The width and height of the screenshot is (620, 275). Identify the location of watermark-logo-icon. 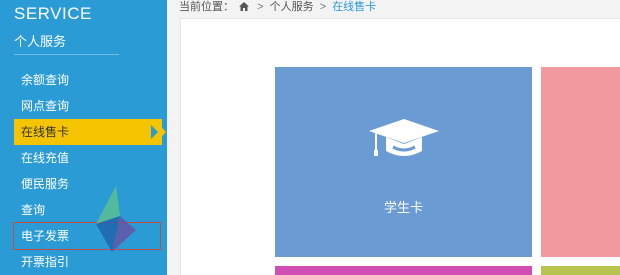
(116, 219).